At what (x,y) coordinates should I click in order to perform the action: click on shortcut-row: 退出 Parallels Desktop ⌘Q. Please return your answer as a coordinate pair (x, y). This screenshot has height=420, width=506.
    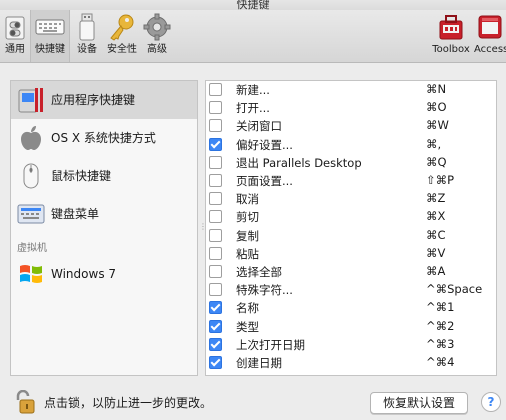
    Looking at the image, I should click on (351, 163).